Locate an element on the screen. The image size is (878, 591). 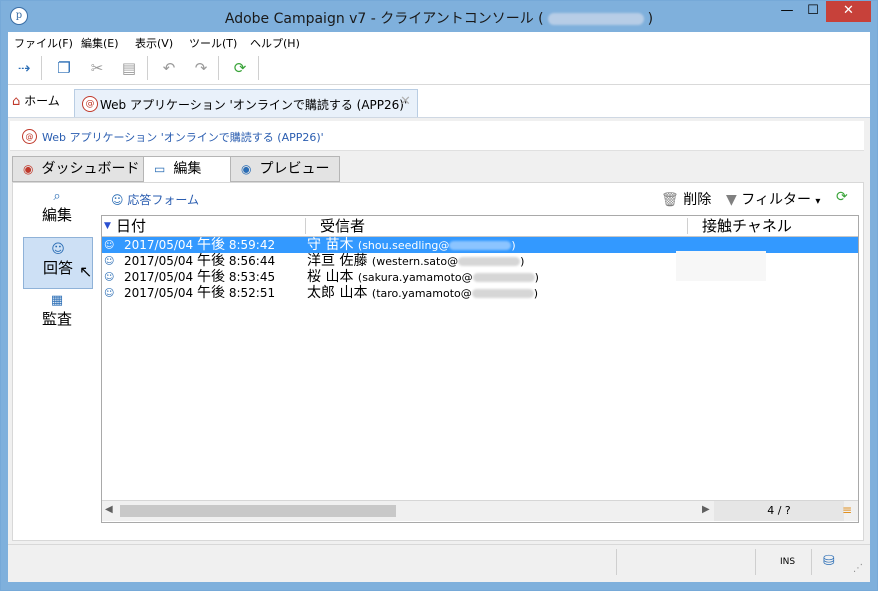
column-recipient: 受信者 is located at coordinates (342, 226).